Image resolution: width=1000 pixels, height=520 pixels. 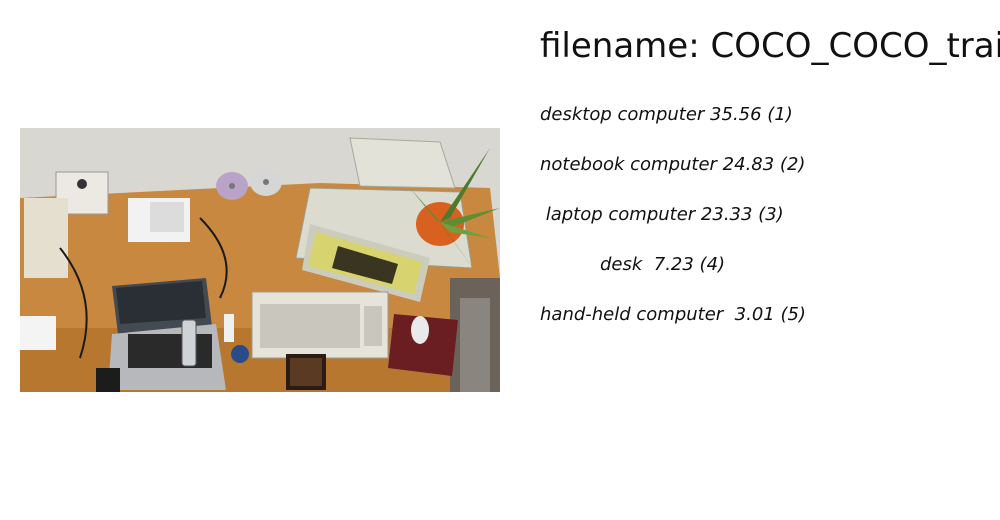 I want to click on prediction-item: hand-held computer 3.01 (5), so click(x=673, y=314).